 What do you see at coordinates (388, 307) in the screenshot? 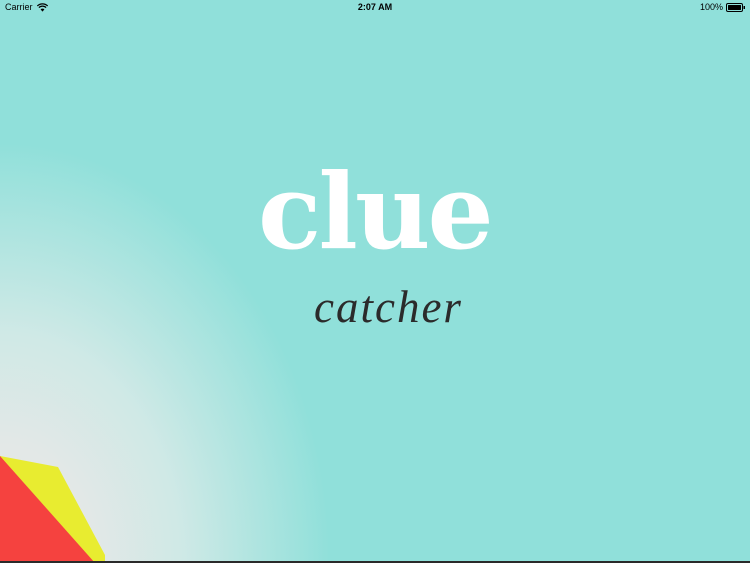
I see `logo-secondary-text: catcher` at bounding box center [388, 307].